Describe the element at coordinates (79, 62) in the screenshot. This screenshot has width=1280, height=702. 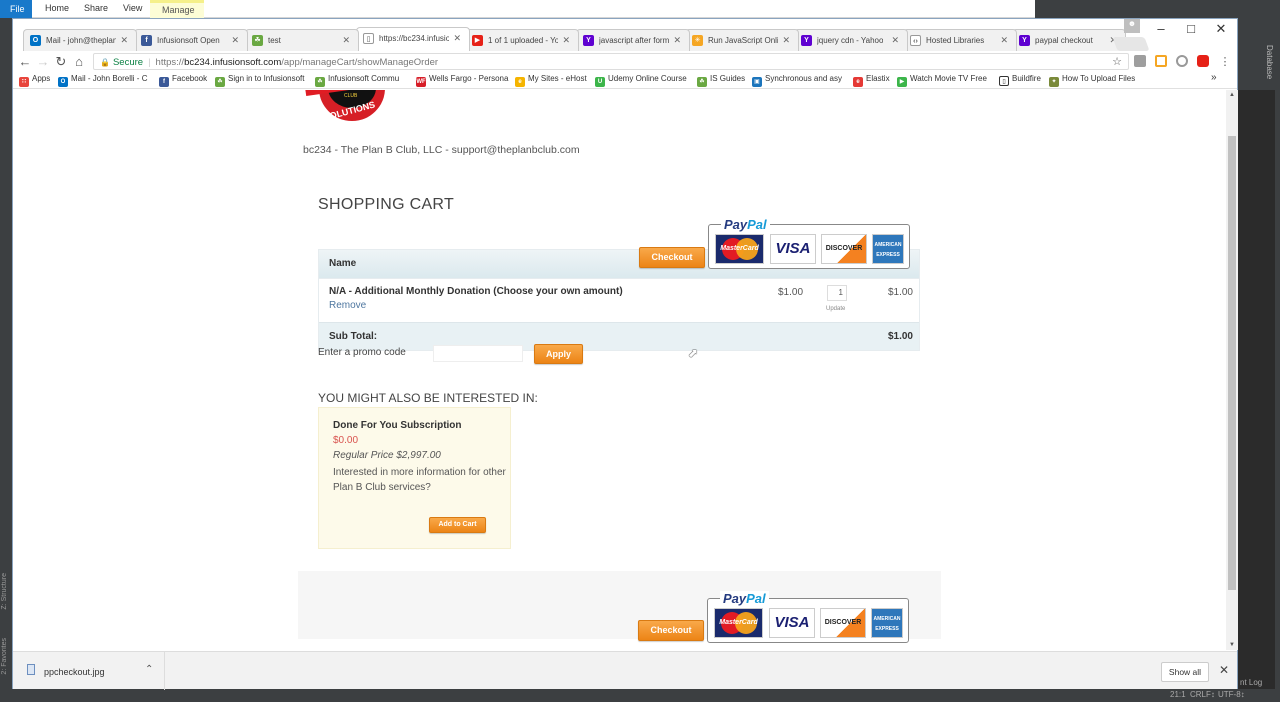
I see `home-button: ⌂` at that location.